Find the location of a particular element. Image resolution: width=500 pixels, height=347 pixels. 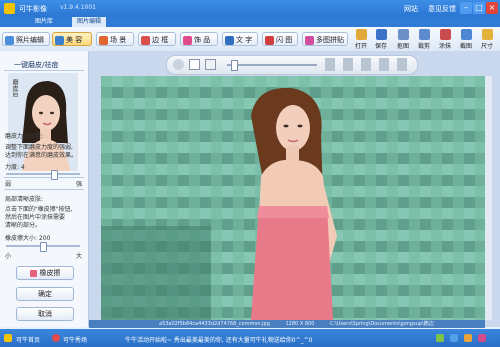

crop-icon is located at coordinates (424, 34).